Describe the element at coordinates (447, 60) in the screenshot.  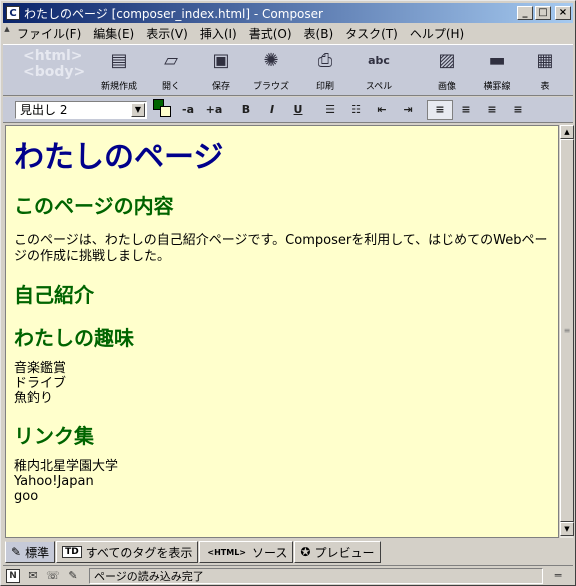
I see `image-icon: ▨` at that location.